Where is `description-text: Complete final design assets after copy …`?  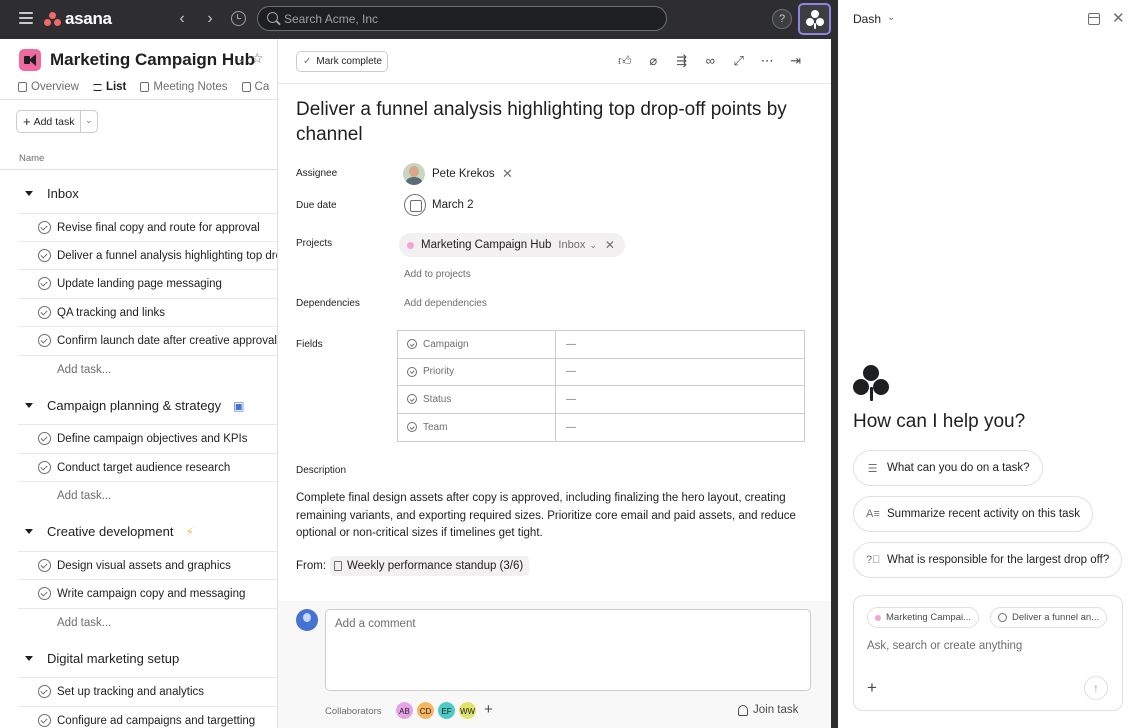
description-text: Complete final design assets after copy … is located at coordinates (551, 516).